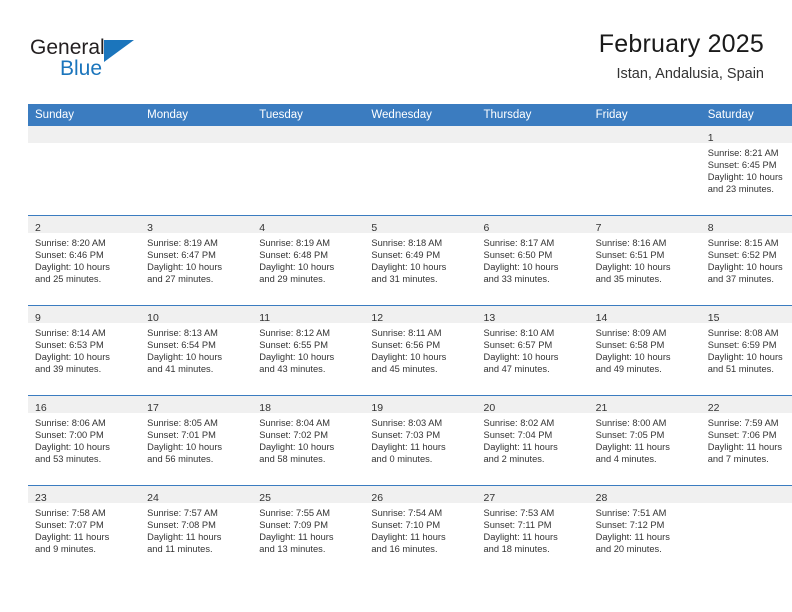  Describe the element at coordinates (295, 423) in the screenshot. I see `sunrise-text: Sunrise: 8:04 AM` at that location.